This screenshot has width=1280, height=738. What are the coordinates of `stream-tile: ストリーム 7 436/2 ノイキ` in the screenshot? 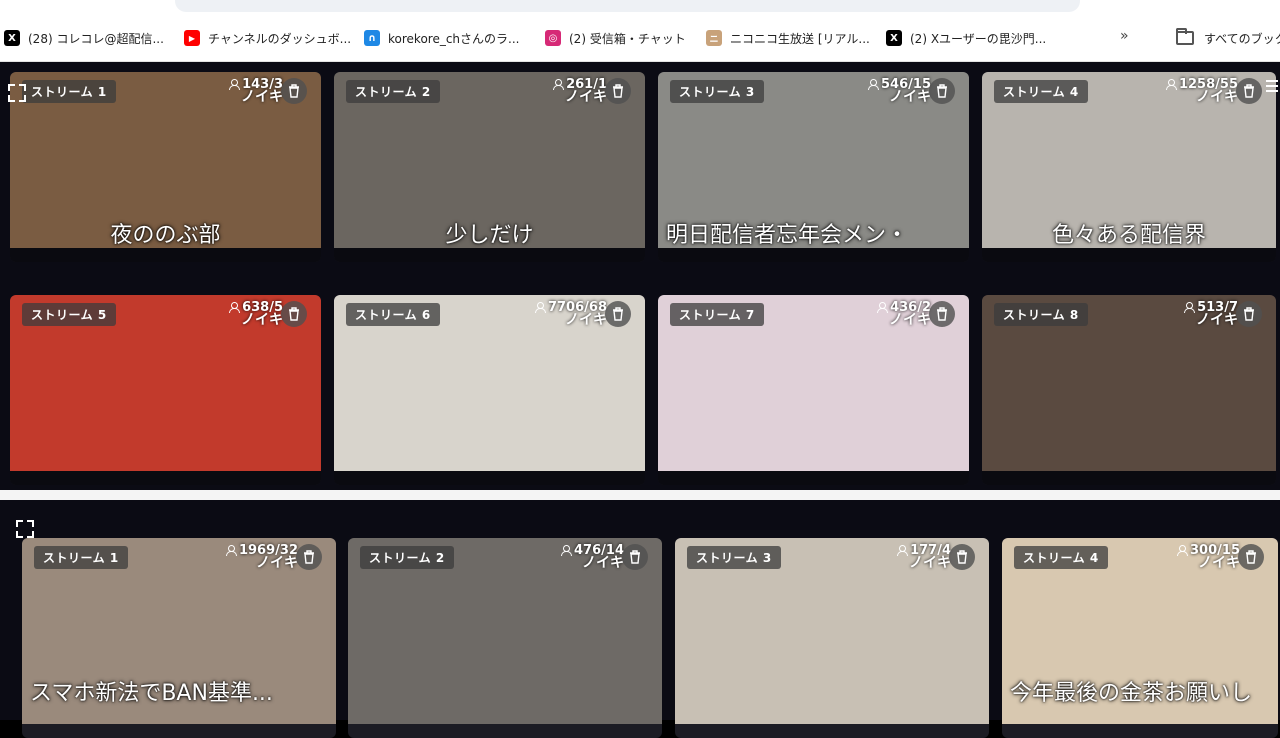 It's located at (813, 390).